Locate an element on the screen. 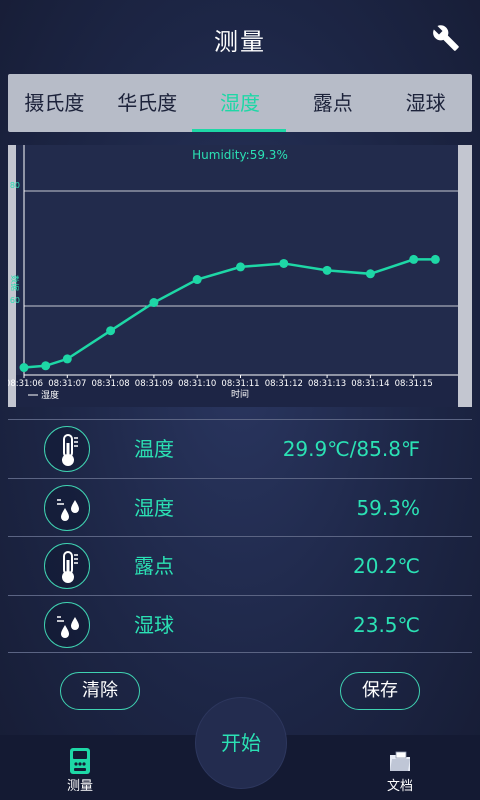 This screenshot has width=480, height=800. active-tab-indicator is located at coordinates (239, 130).